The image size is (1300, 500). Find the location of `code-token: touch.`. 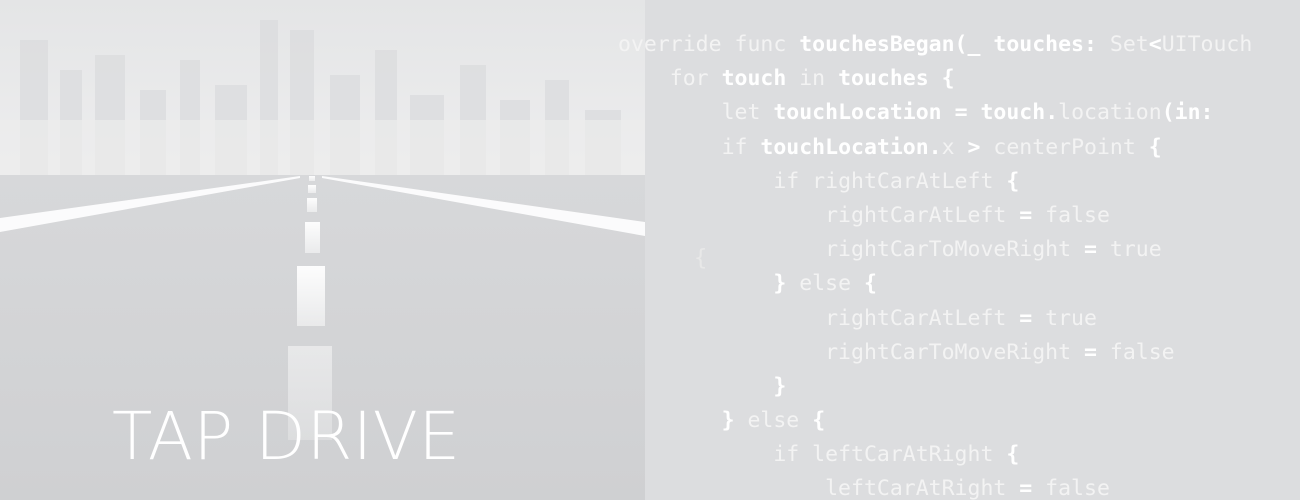

code-token: touch. is located at coordinates (1019, 113).